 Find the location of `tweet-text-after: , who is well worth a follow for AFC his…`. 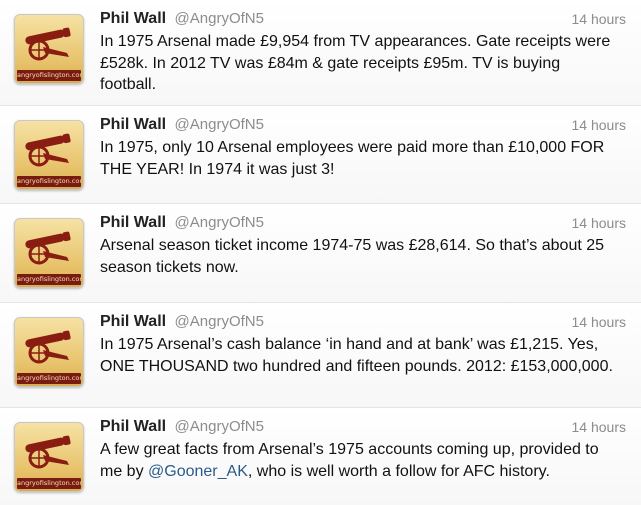

tweet-text-after: , who is well worth a follow for AFC his… is located at coordinates (398, 471).